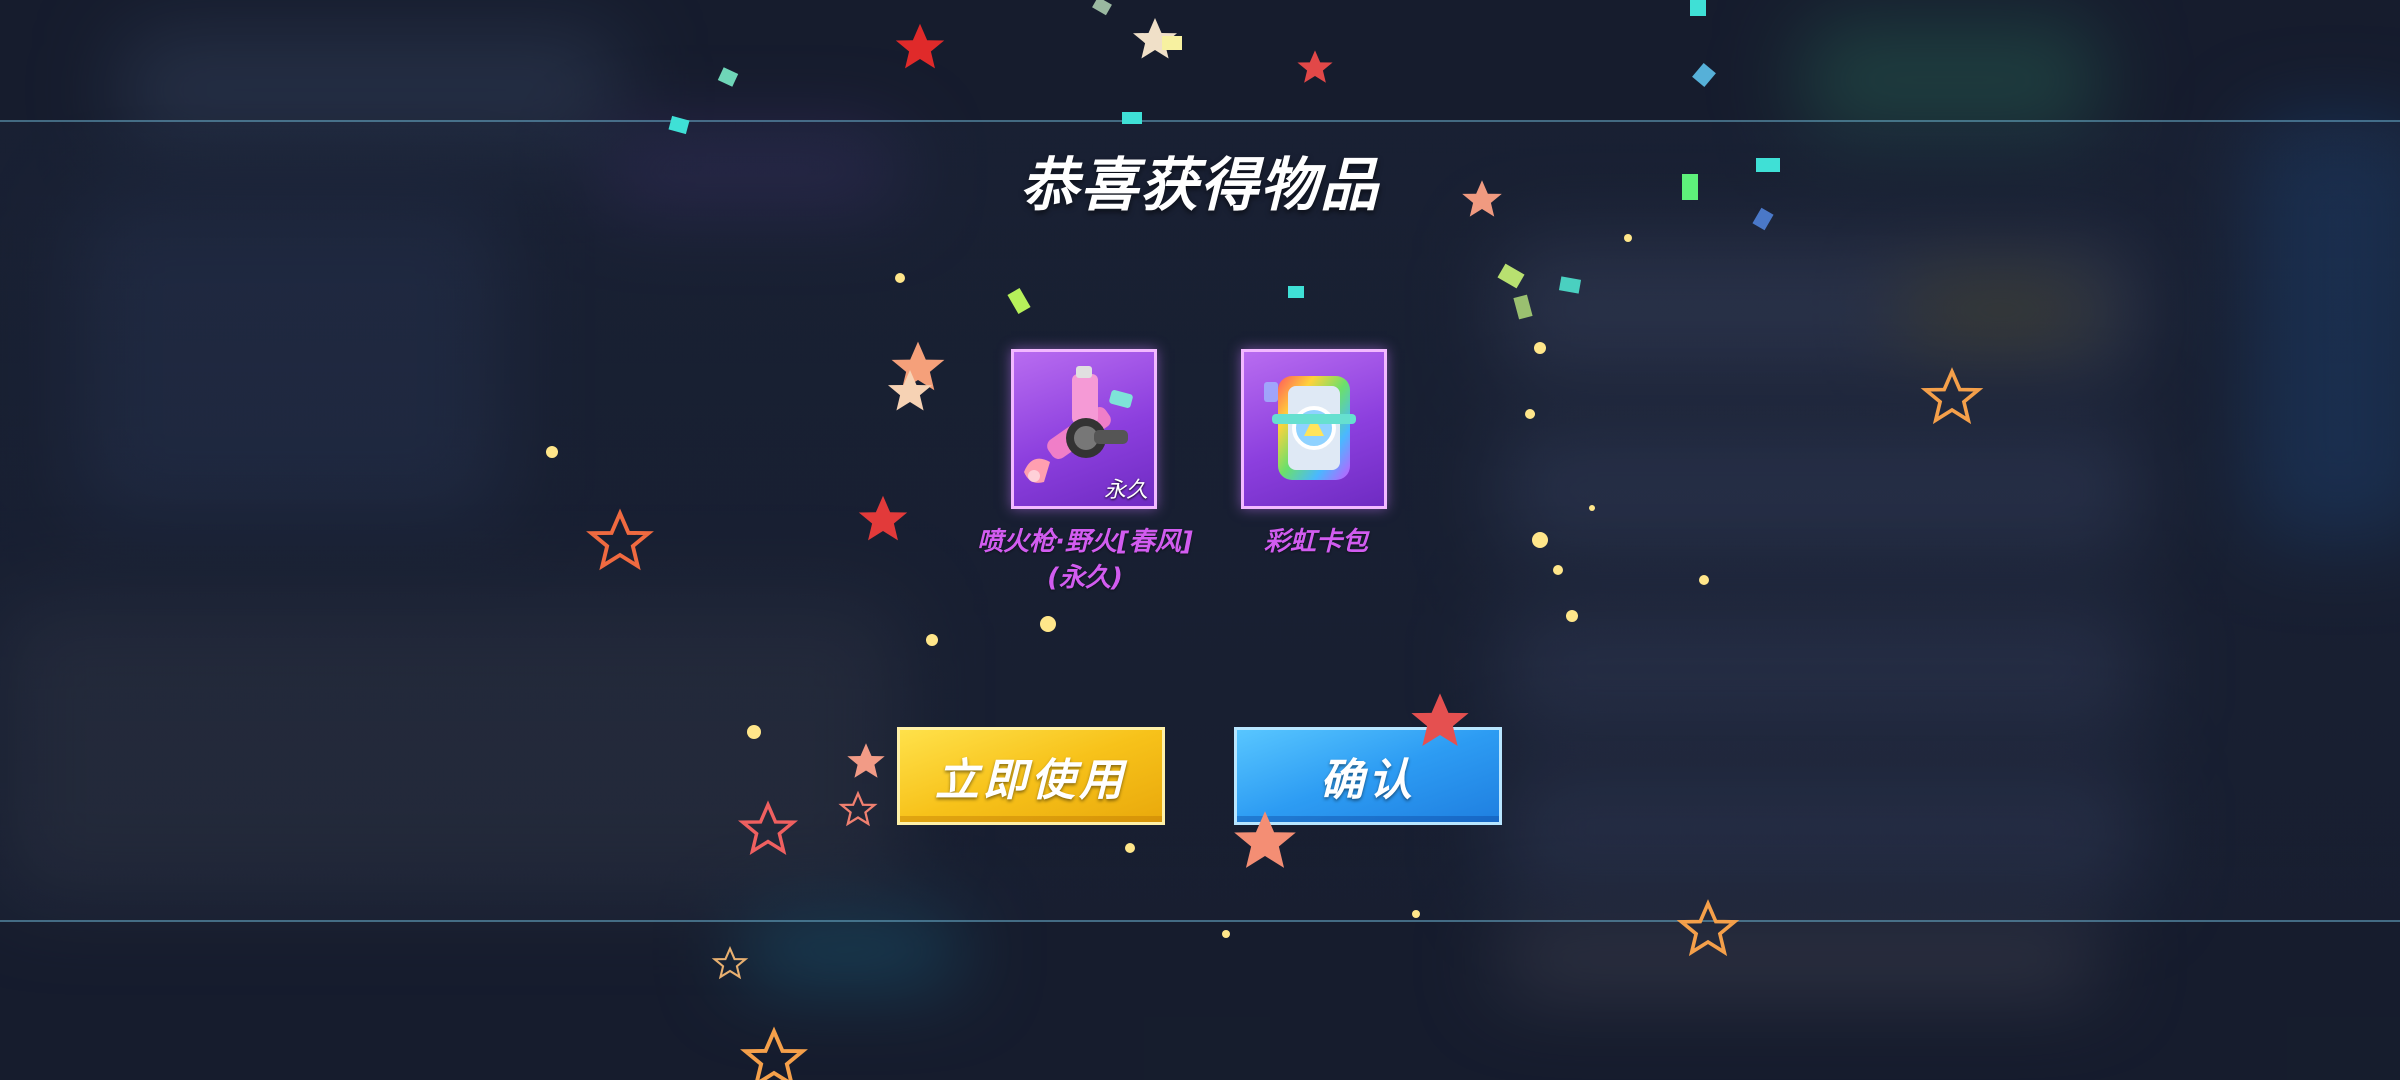  I want to click on reward-item-card-pack, so click(1314, 429).